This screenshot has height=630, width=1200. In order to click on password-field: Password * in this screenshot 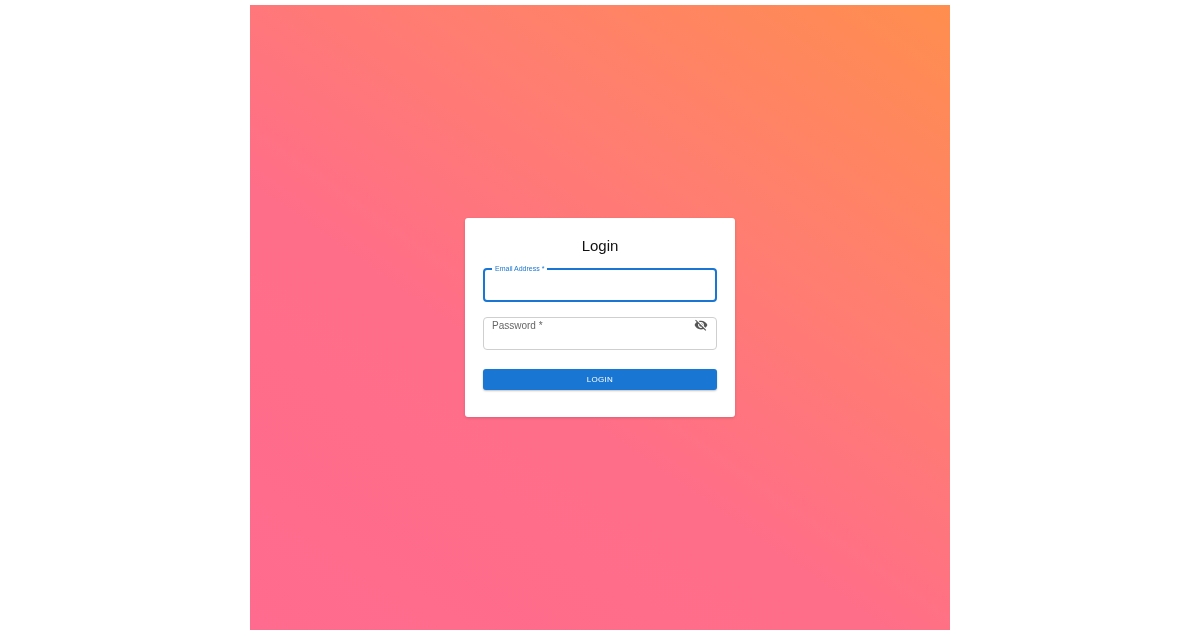, I will do `click(600, 333)`.